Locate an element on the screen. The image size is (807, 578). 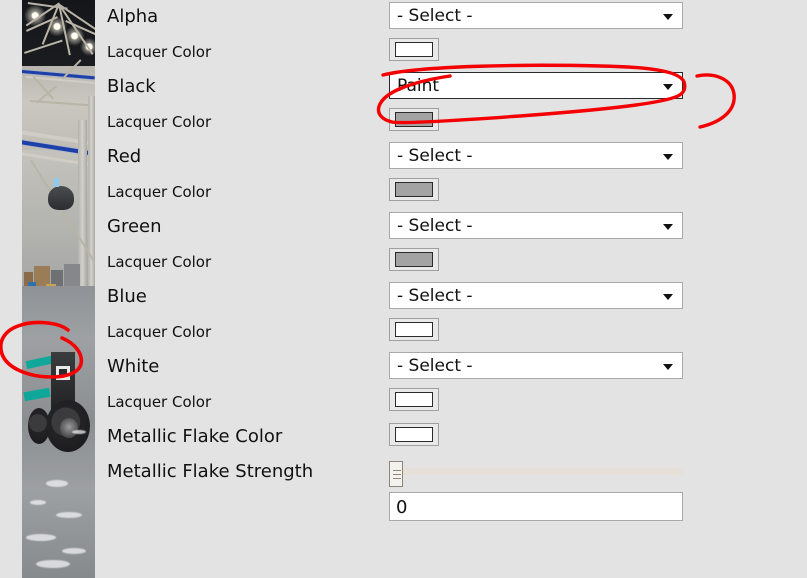
photo-machine is located at coordinates (61, 198).